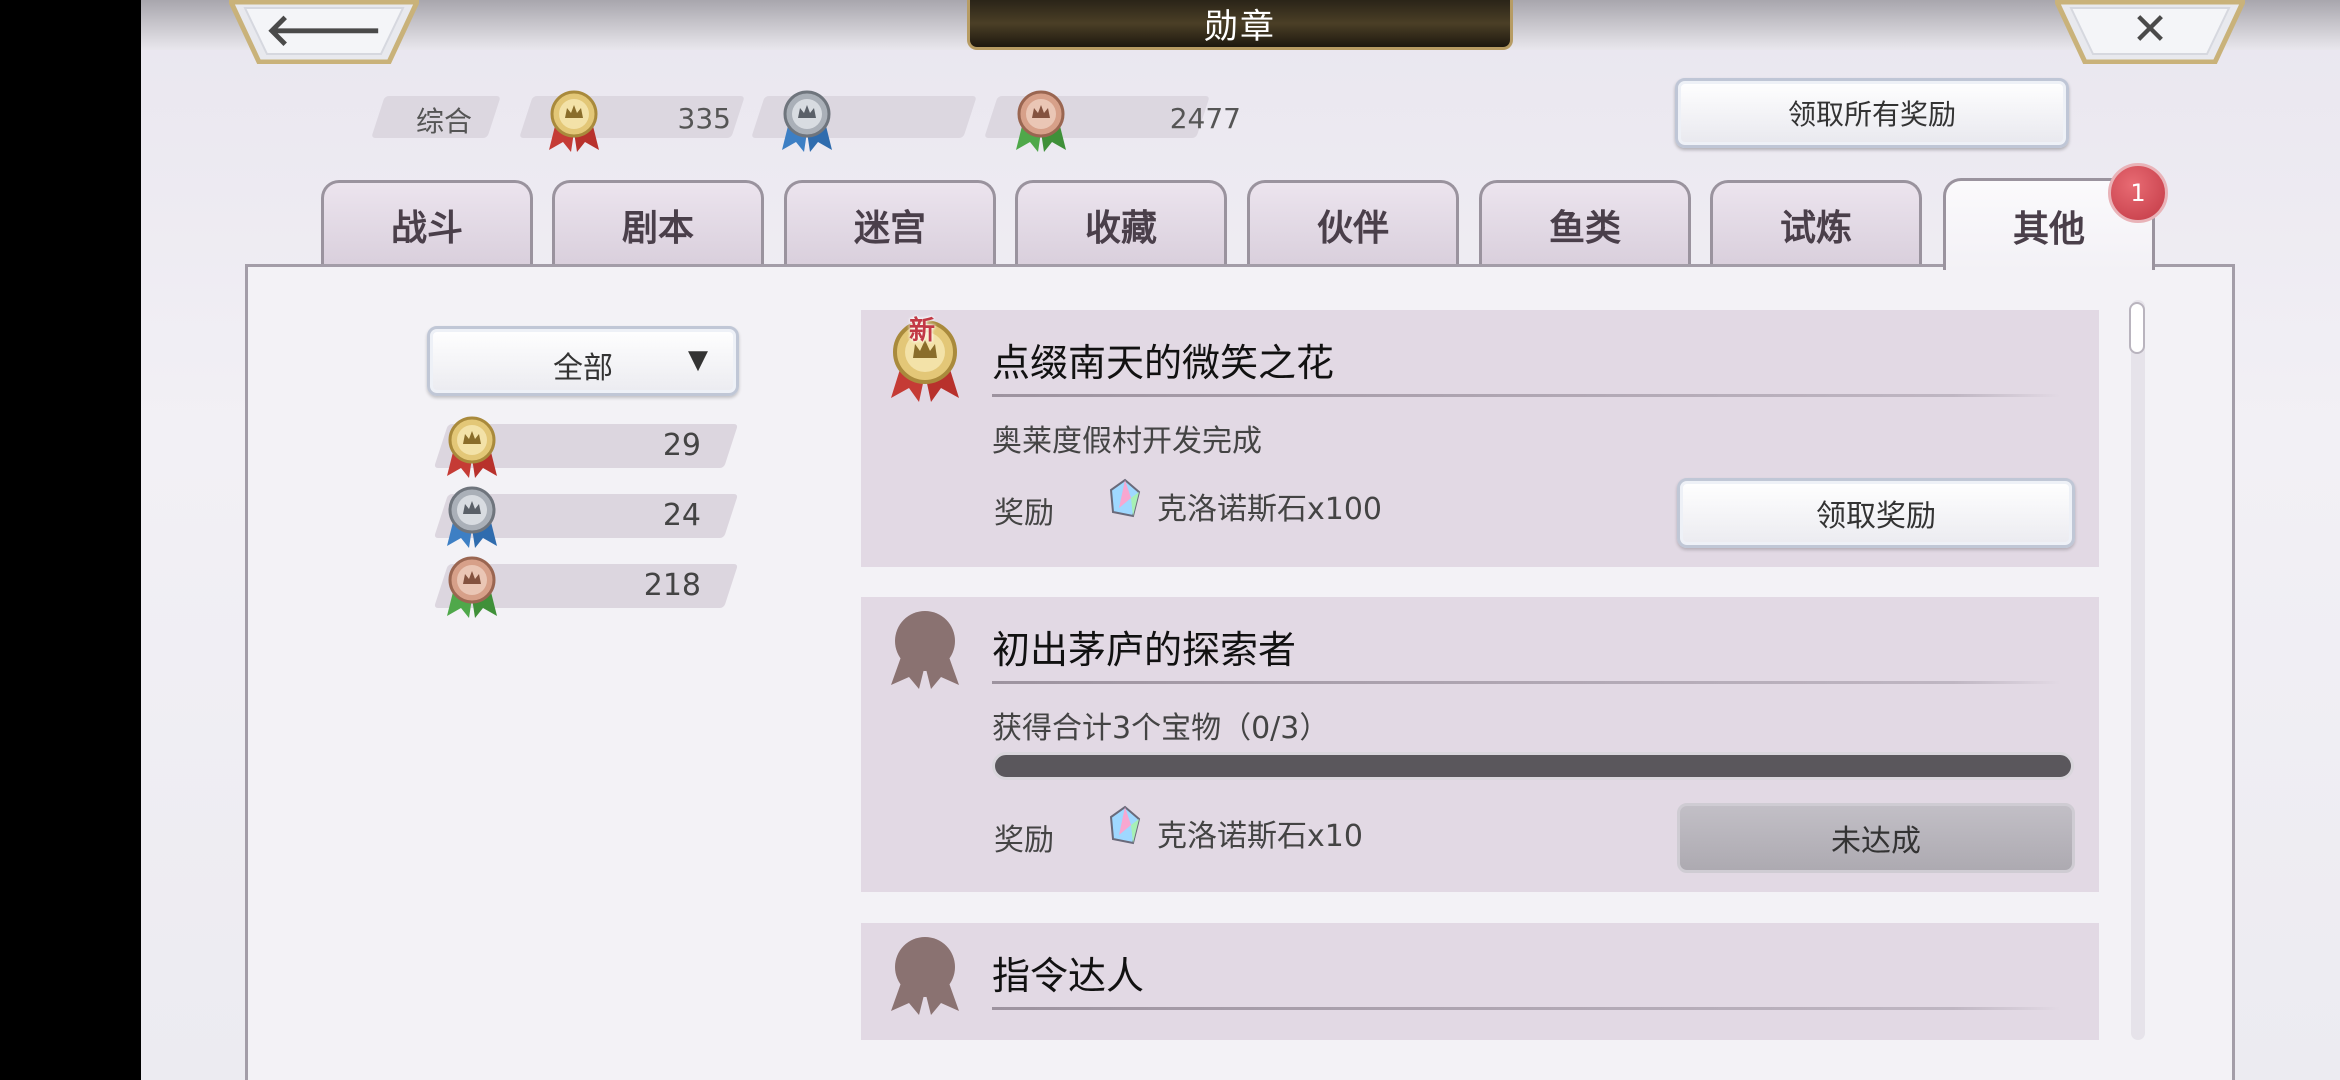 Image resolution: width=2340 pixels, height=1080 pixels. Describe the element at coordinates (704, 118) in the screenshot. I see `gold-total: 335` at that location.